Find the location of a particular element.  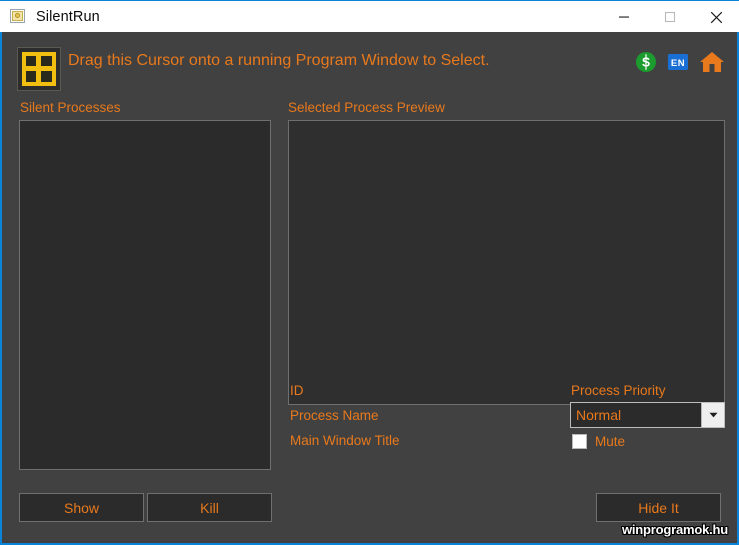

maximize-button is located at coordinates (670, 17).